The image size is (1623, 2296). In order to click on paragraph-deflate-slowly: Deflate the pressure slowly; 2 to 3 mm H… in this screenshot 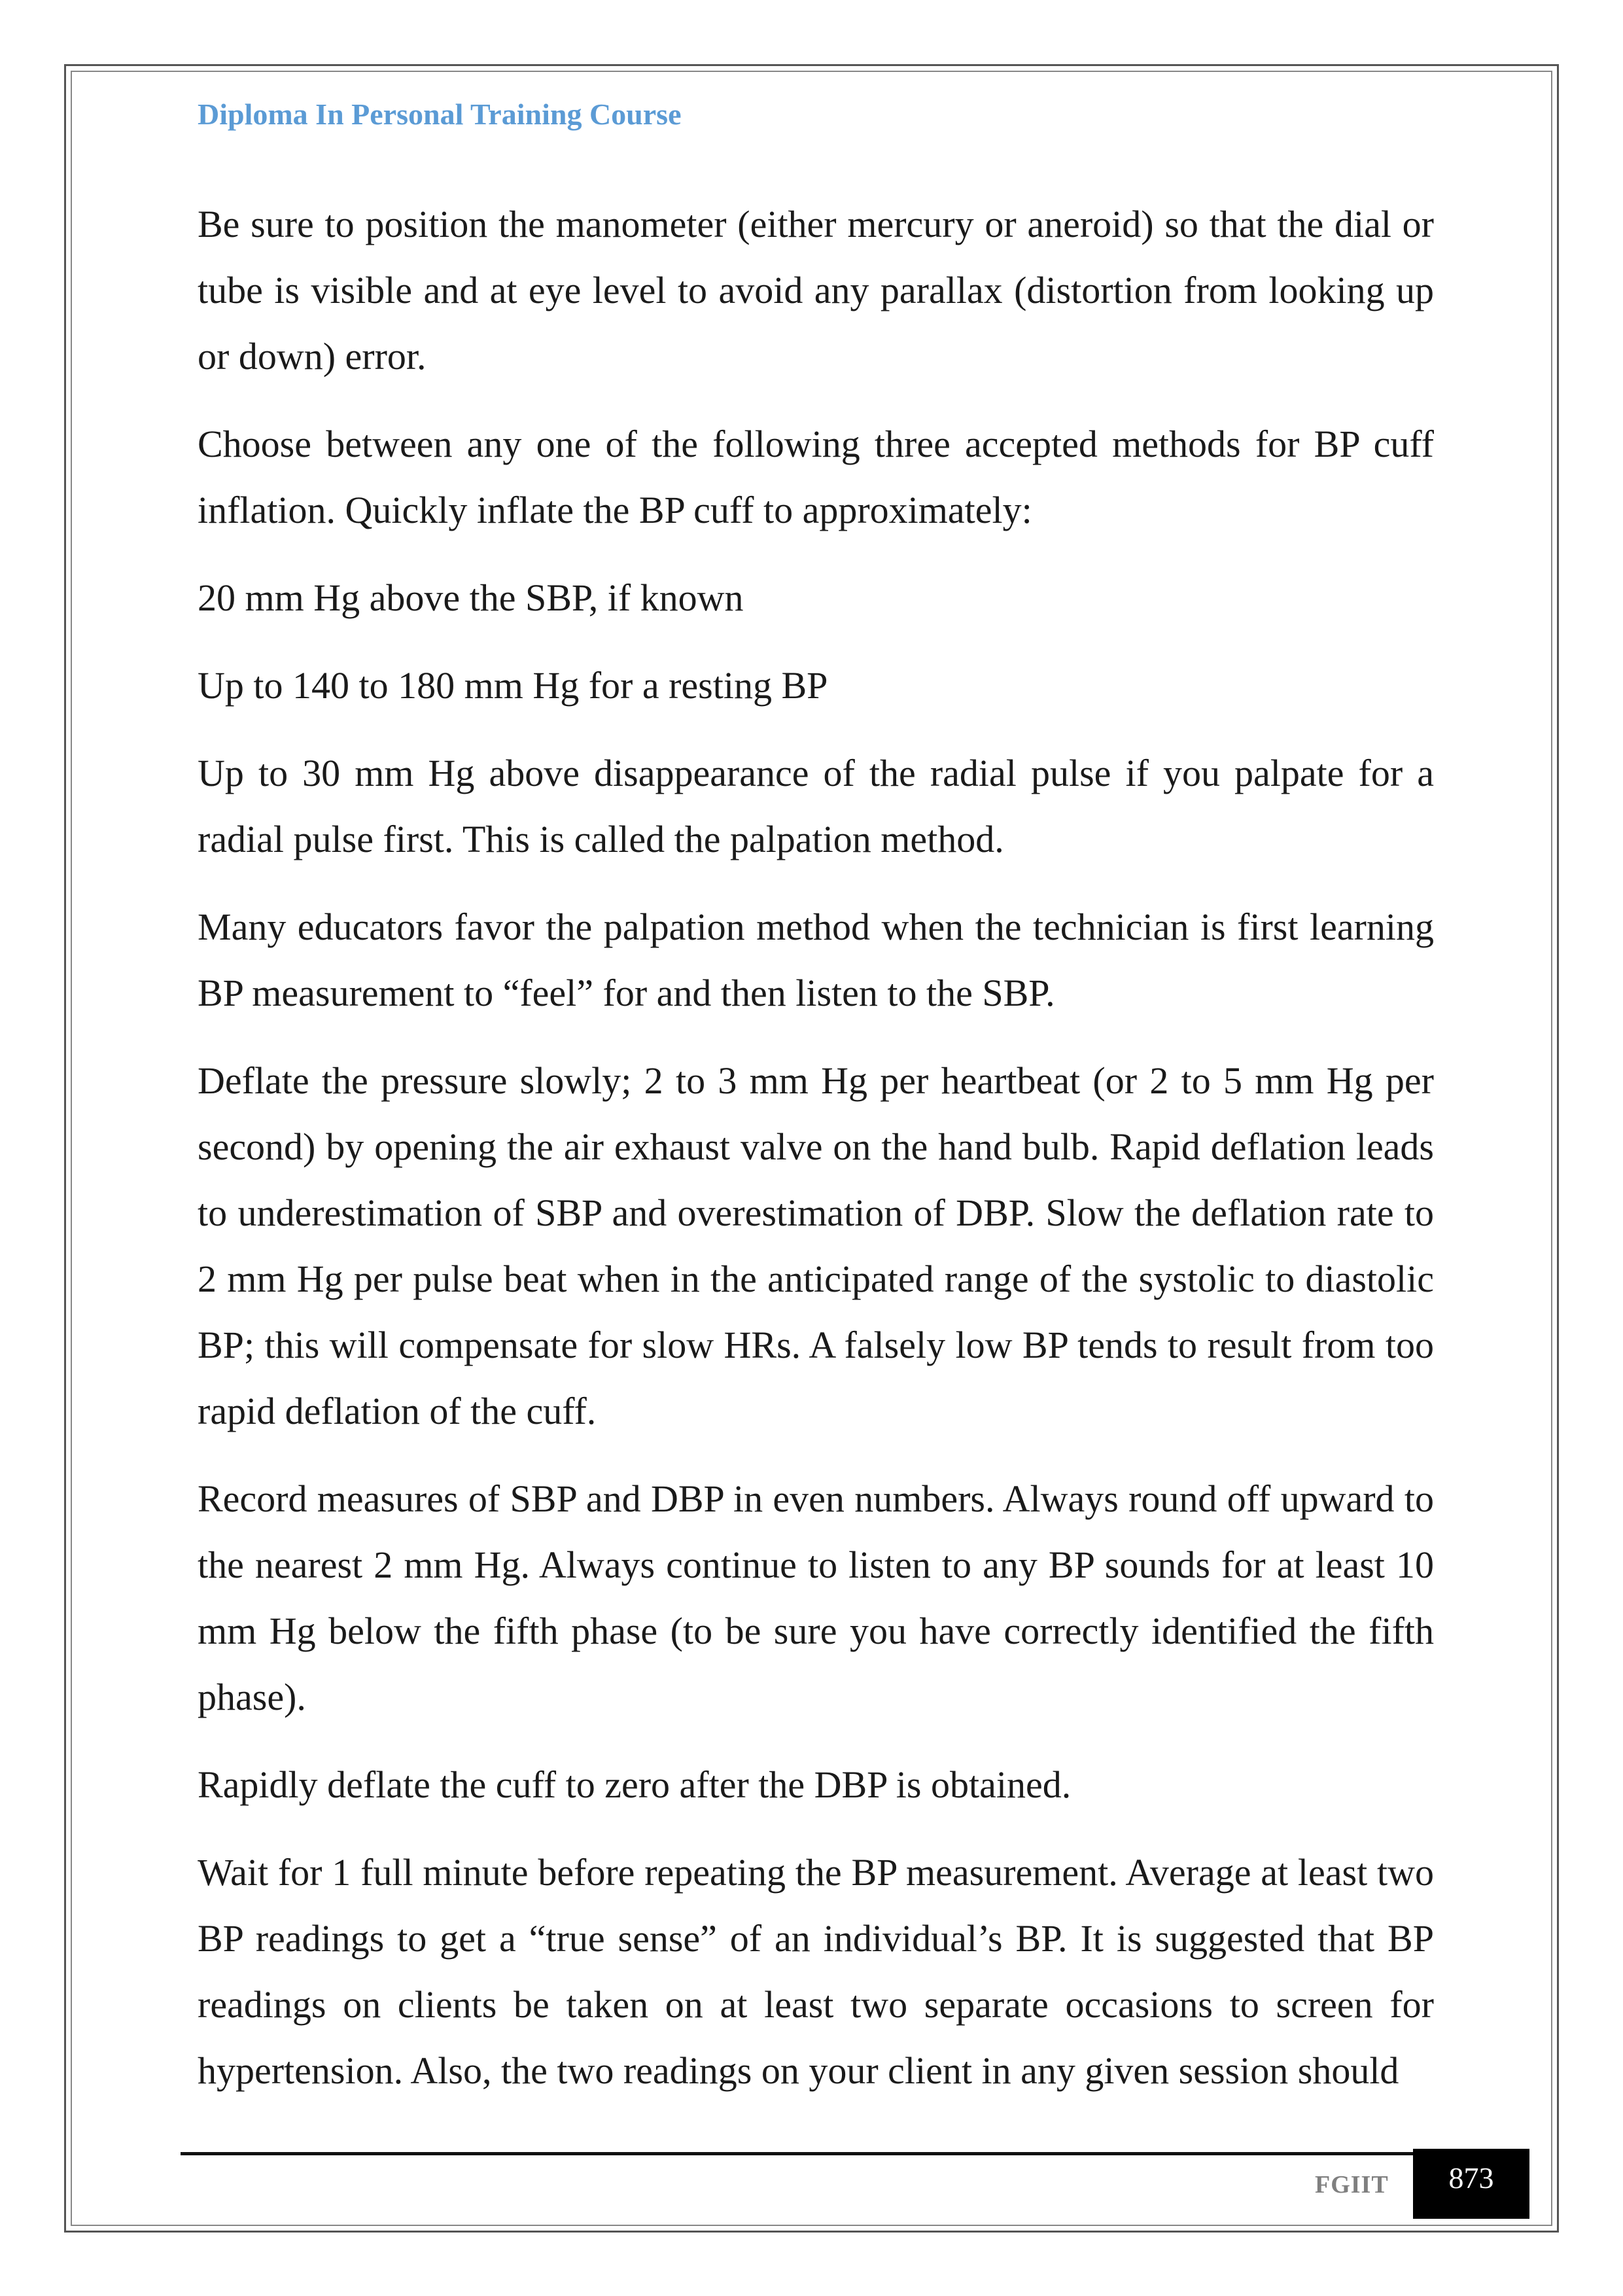, I will do `click(816, 1245)`.